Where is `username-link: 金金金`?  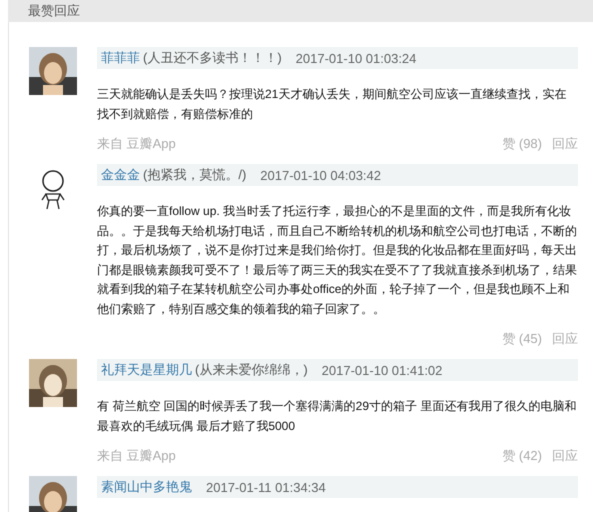
username-link: 金金金 is located at coordinates (120, 175).